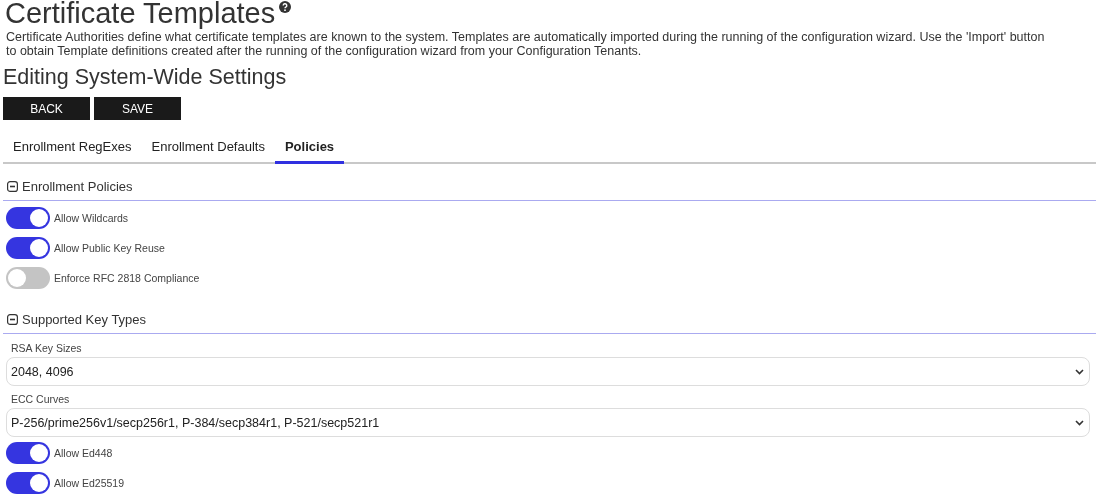 This screenshot has height=497, width=1096. I want to click on back-button: BACK, so click(46, 108).